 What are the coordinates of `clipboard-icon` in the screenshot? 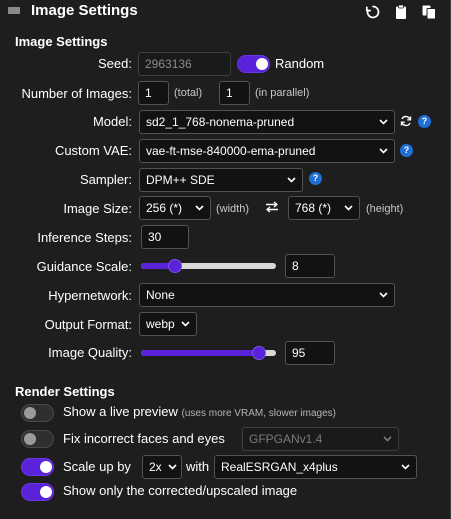 It's located at (401, 12).